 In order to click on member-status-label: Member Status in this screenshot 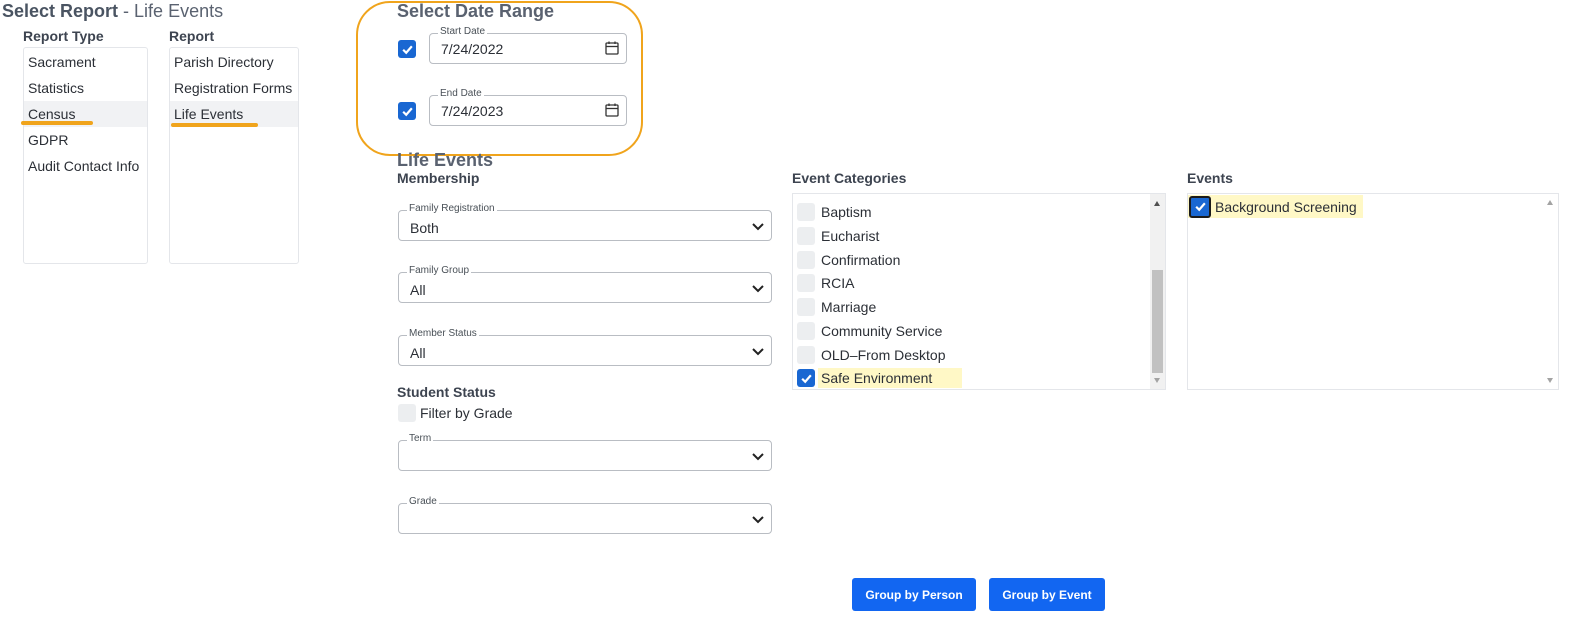, I will do `click(443, 333)`.